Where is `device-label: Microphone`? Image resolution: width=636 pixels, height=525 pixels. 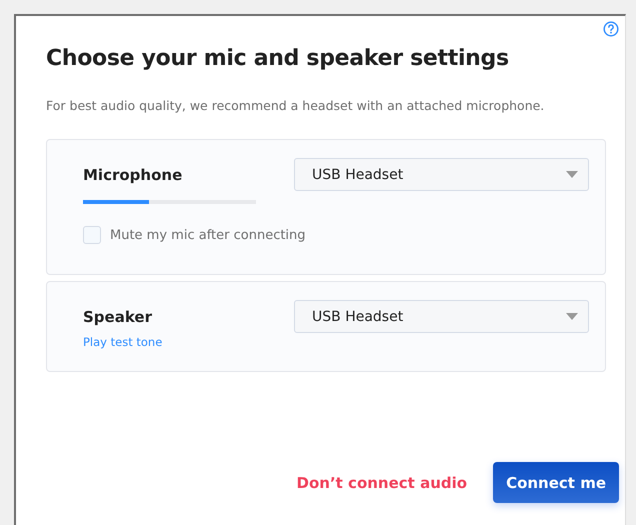
device-label: Microphone is located at coordinates (133, 175).